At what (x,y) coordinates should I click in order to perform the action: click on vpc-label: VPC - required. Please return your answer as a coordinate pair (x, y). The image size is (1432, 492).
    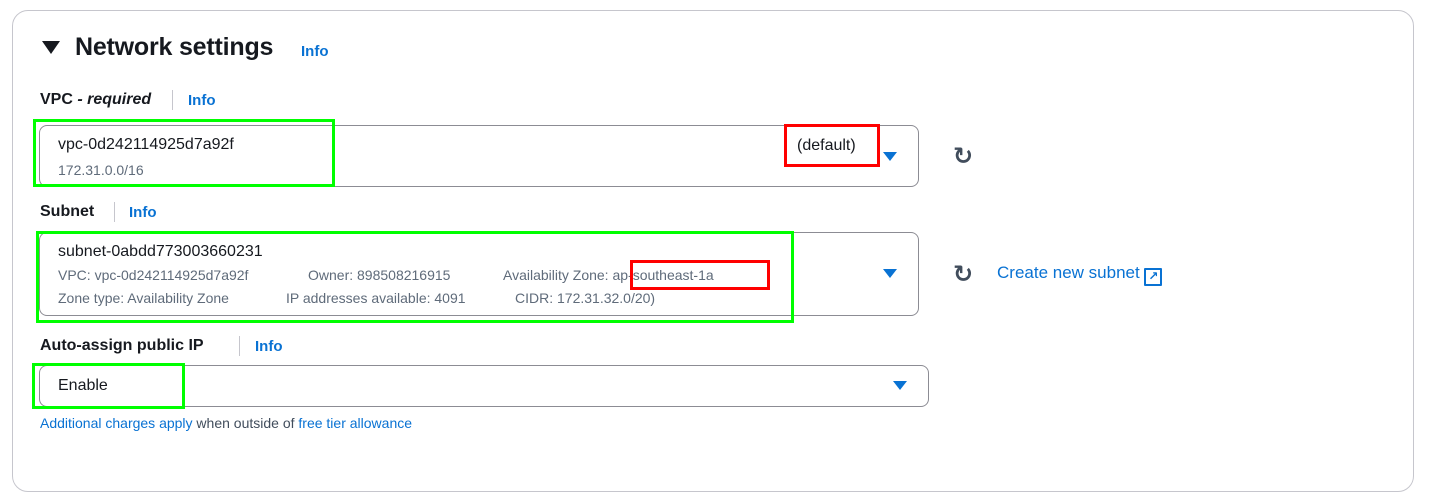
    Looking at the image, I should click on (95, 100).